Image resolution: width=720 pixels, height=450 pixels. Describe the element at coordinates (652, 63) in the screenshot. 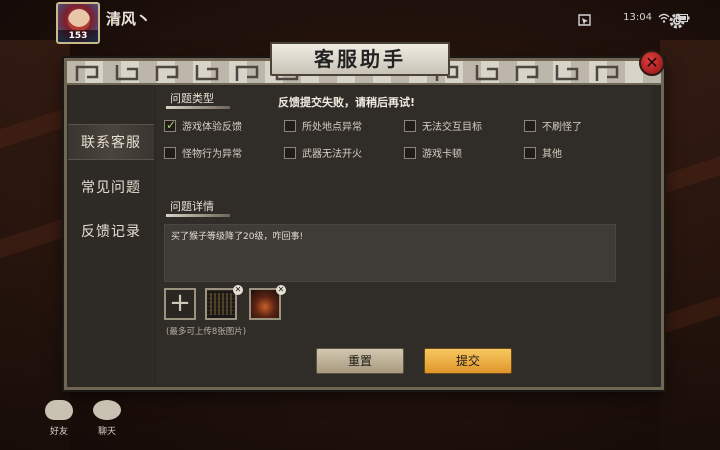

I see `close-button: ✕` at that location.